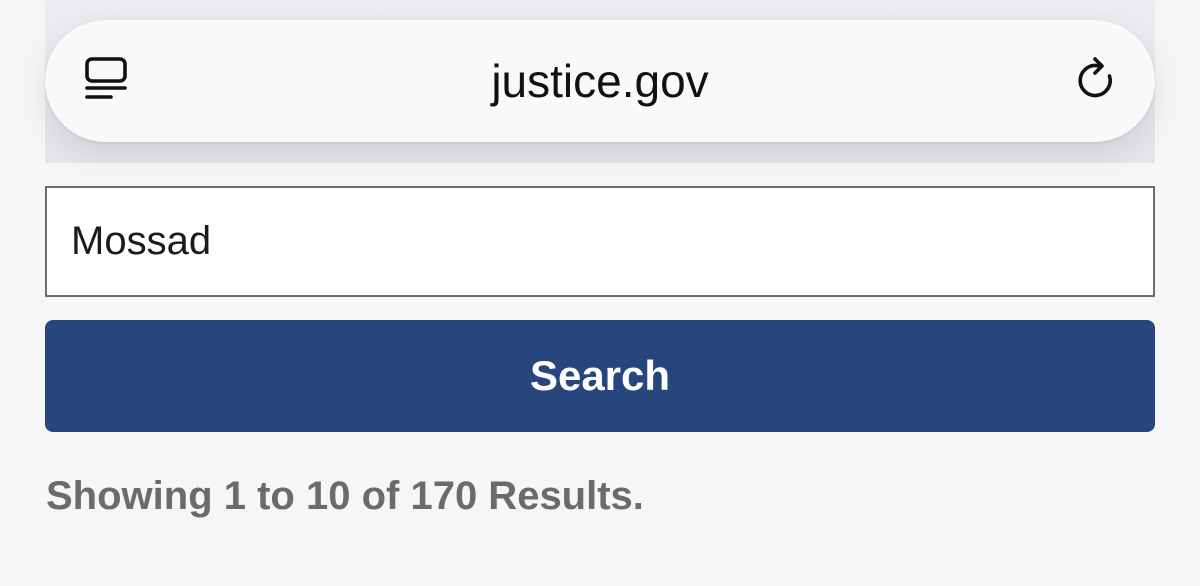 Image resolution: width=1200 pixels, height=586 pixels. I want to click on results-summary: Showing 1 to 10 of 170 Results., so click(345, 496).